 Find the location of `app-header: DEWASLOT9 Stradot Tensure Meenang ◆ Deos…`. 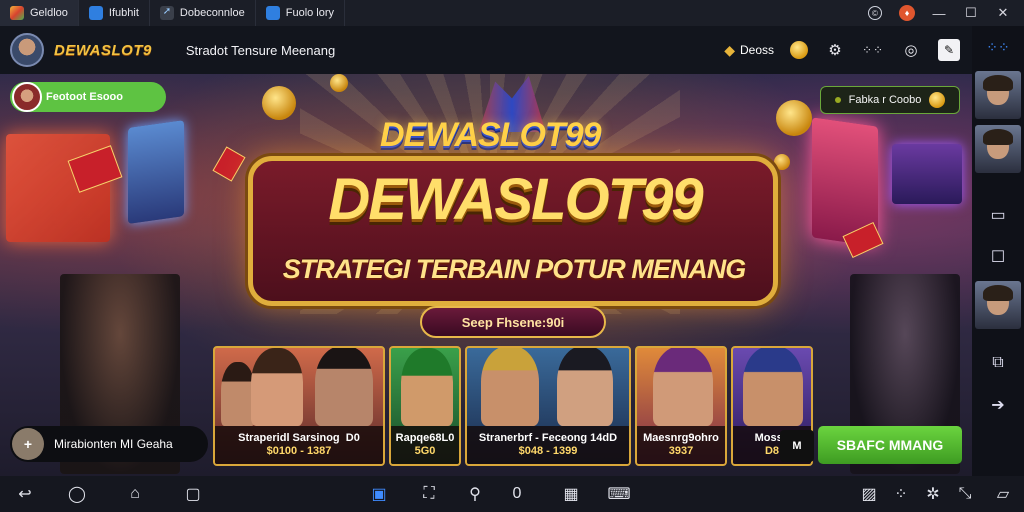

app-header: DEWASLOT9 Stradot Tensure Meenang ◆ Deos… is located at coordinates (486, 50).